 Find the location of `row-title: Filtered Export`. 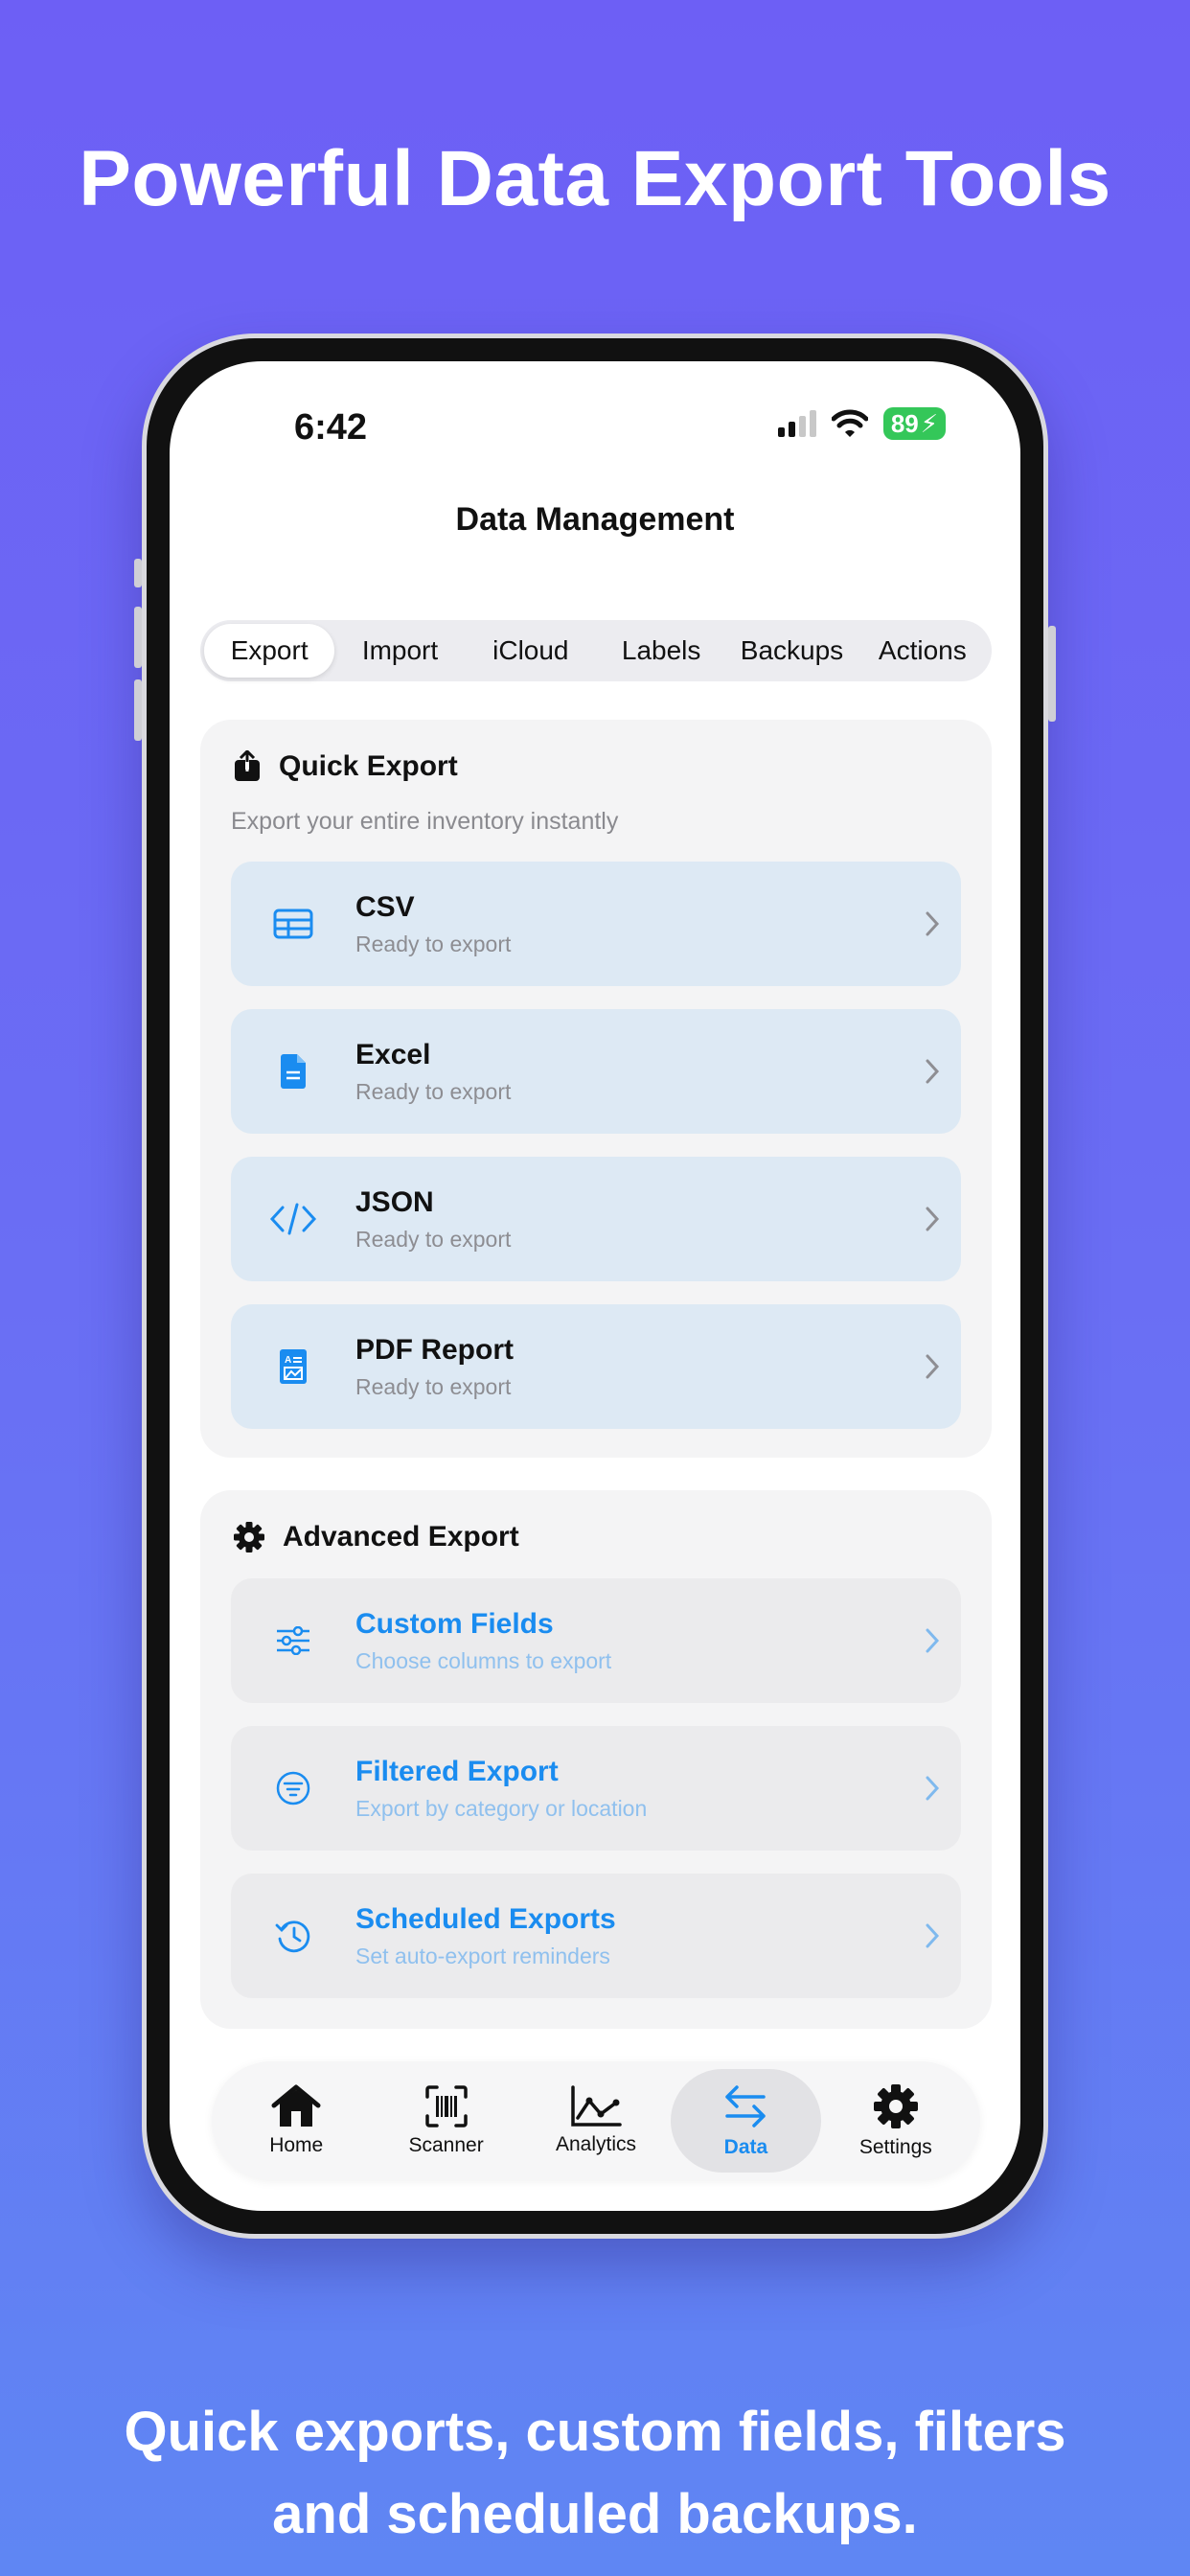

row-title: Filtered Export is located at coordinates (457, 1771).